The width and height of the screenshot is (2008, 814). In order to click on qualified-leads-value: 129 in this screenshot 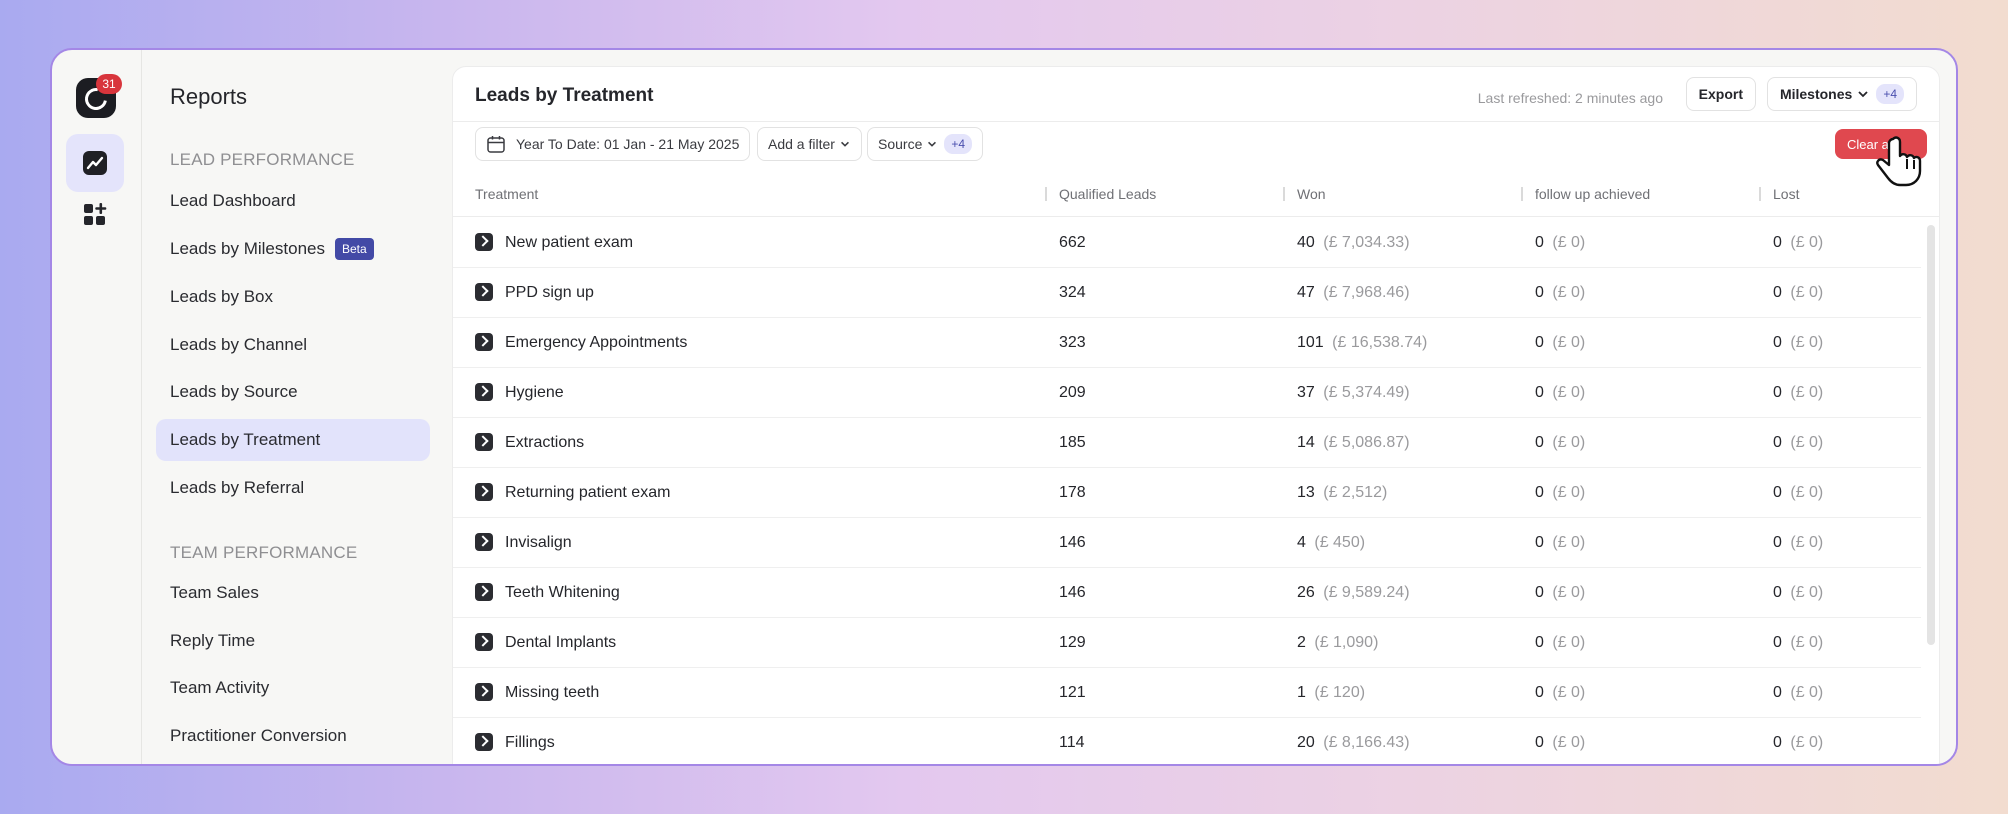, I will do `click(1072, 642)`.